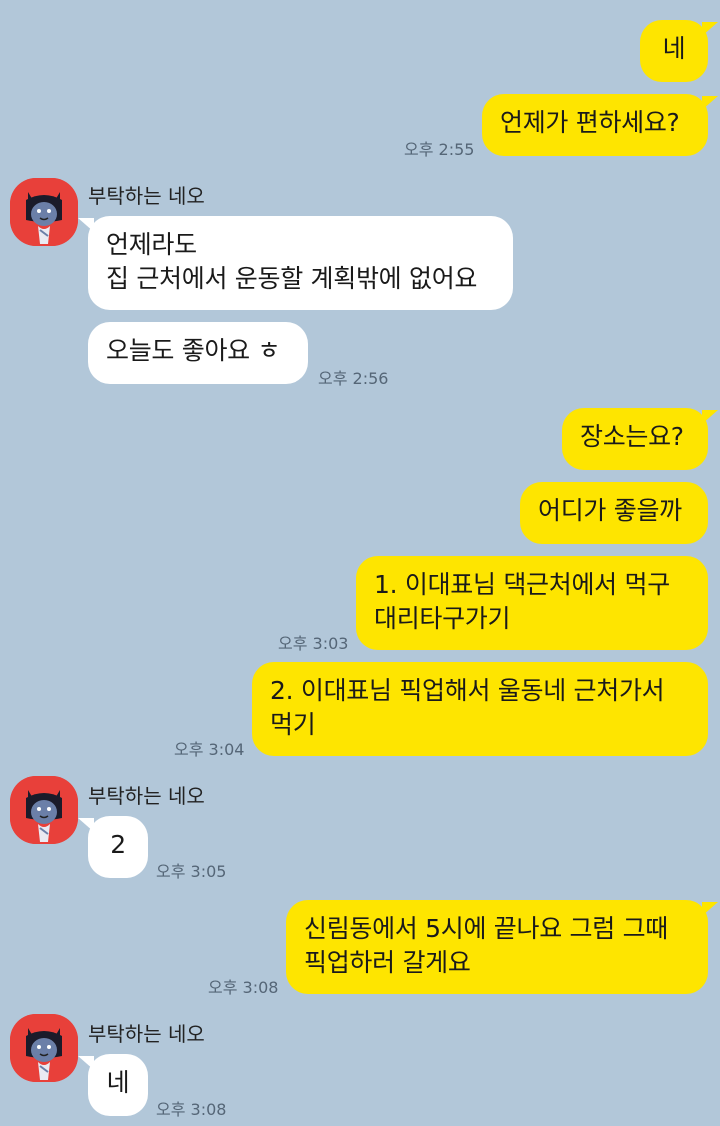  Describe the element at coordinates (353, 378) in the screenshot. I see `message-time: 오후 2:56` at that location.